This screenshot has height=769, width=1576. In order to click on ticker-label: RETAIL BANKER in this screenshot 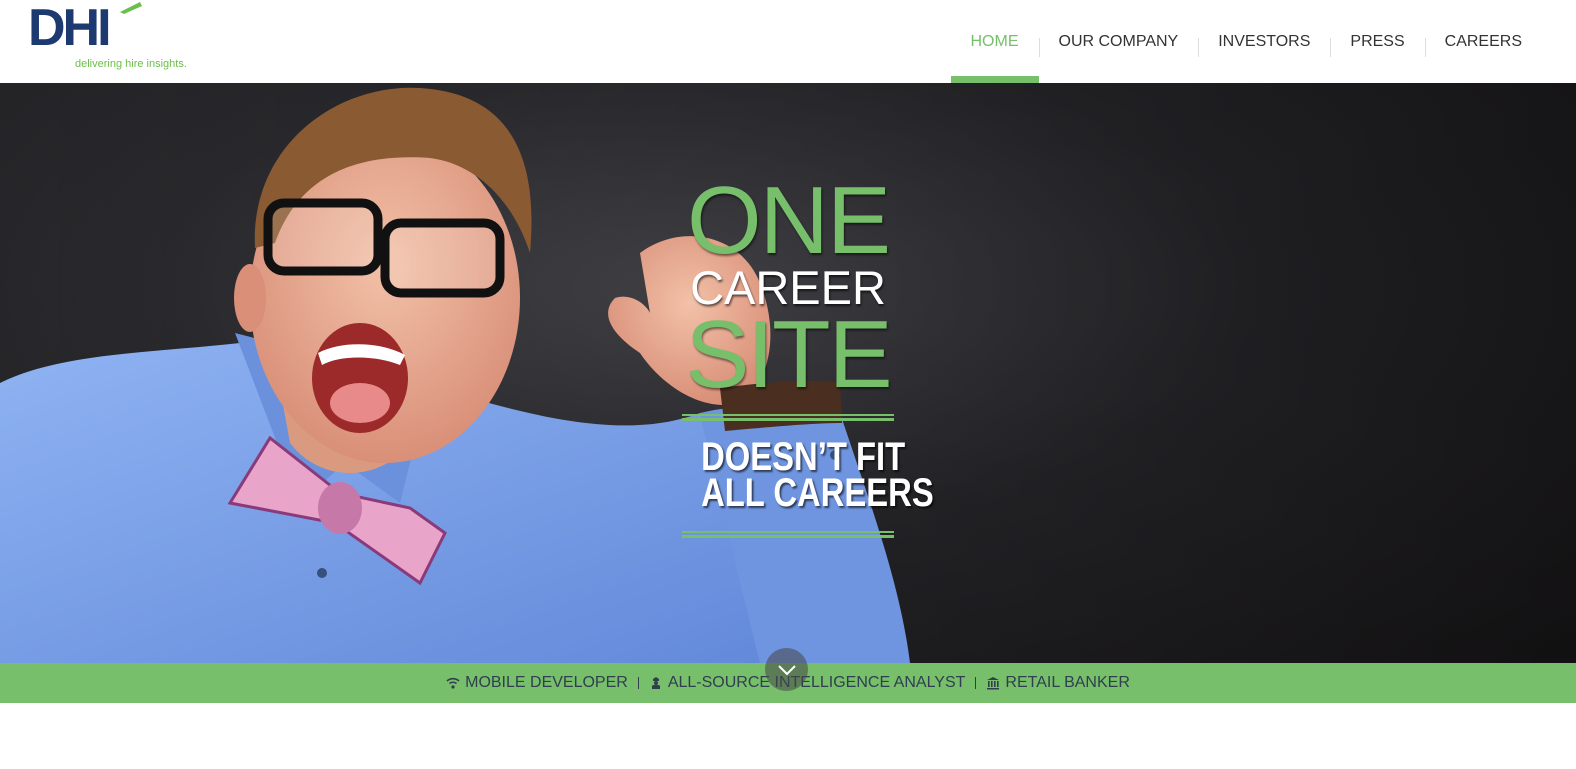, I will do `click(1067, 682)`.